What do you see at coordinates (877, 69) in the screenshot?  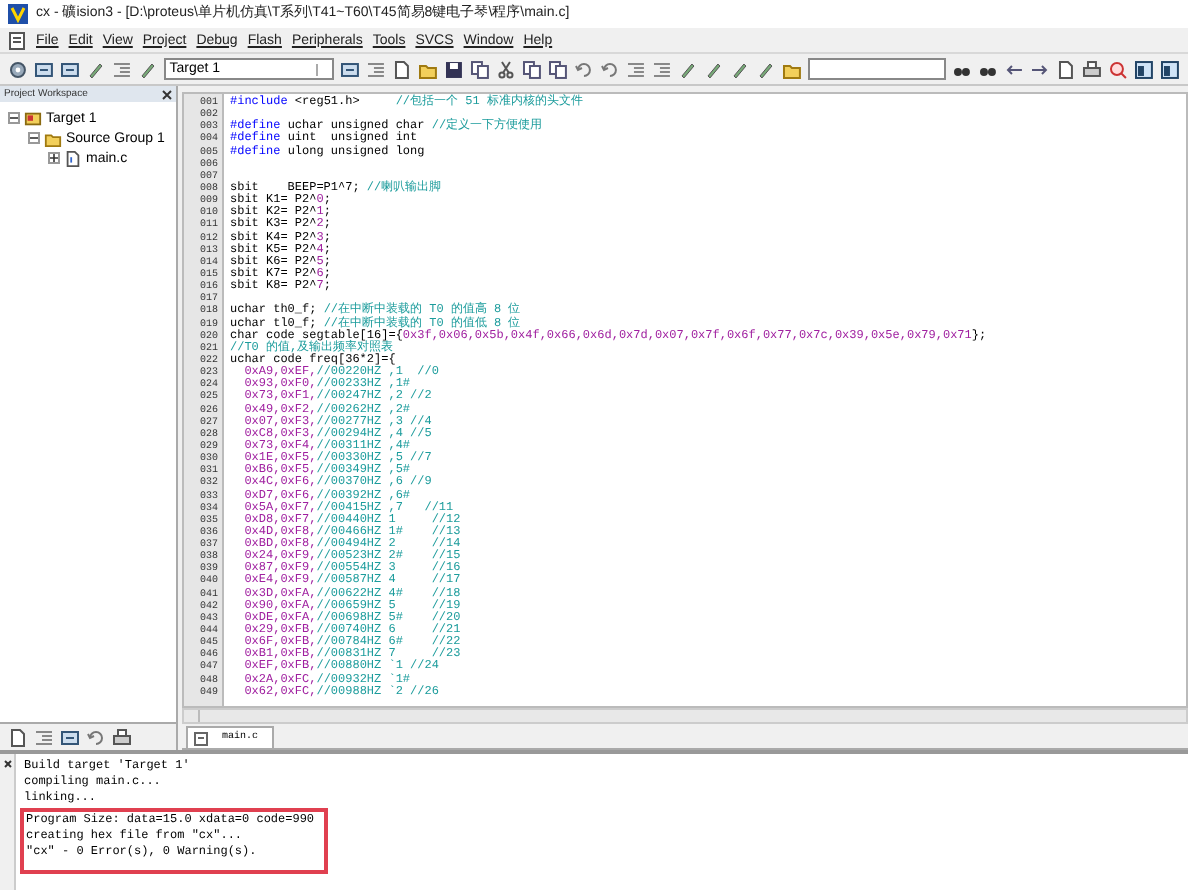 I see `find-field` at bounding box center [877, 69].